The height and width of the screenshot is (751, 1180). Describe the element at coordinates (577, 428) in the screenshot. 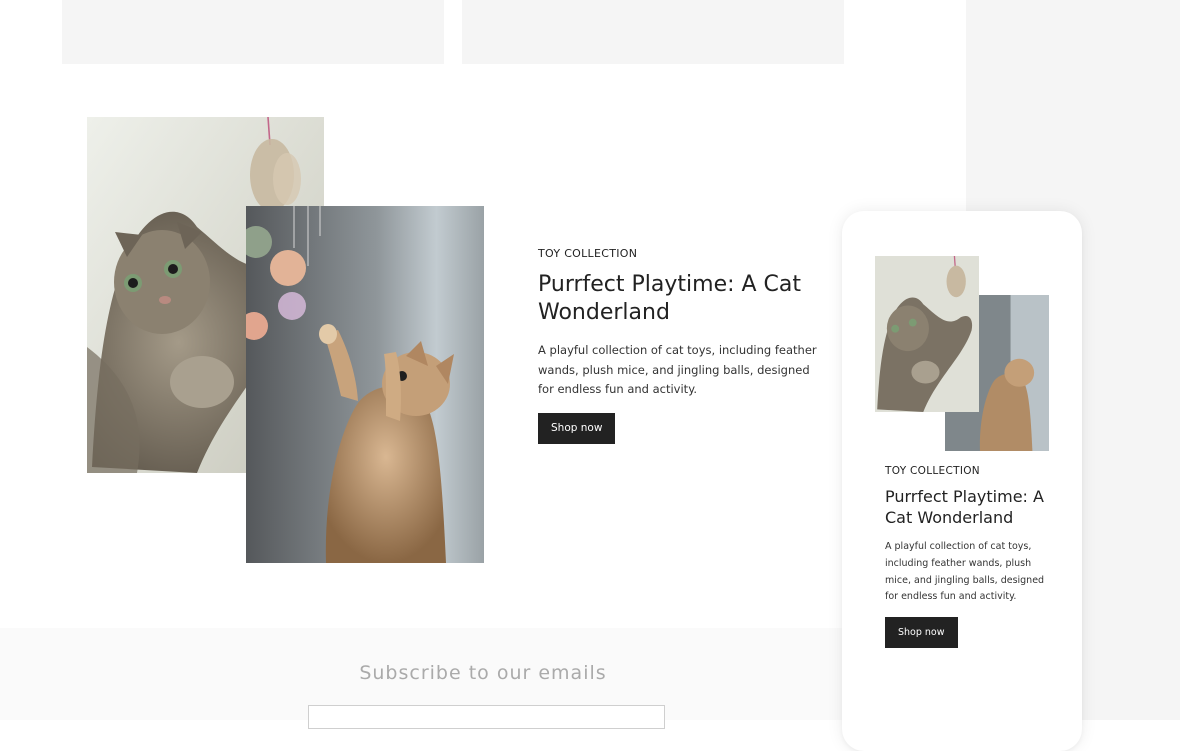

I see `shop-now-button: Shop now` at that location.